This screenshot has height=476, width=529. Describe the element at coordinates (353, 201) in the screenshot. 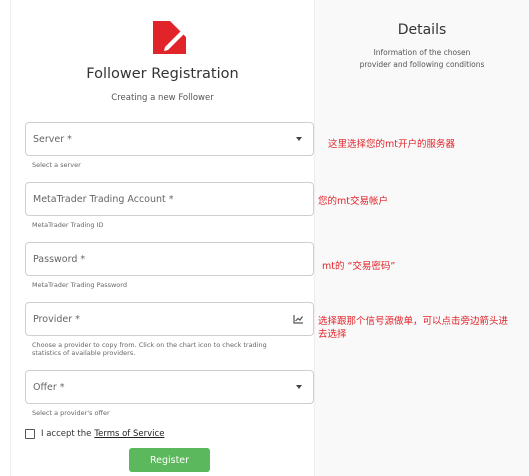

I see `annotation-account: 您的mt交易帐户` at that location.